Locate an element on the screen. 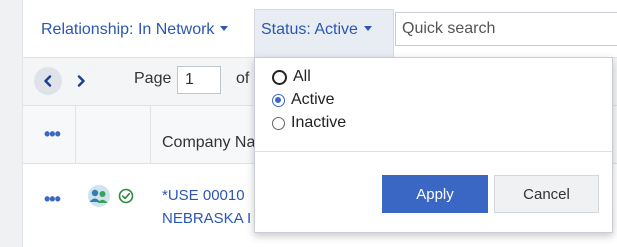 This screenshot has width=617, height=247. quick-search-input is located at coordinates (506, 29).